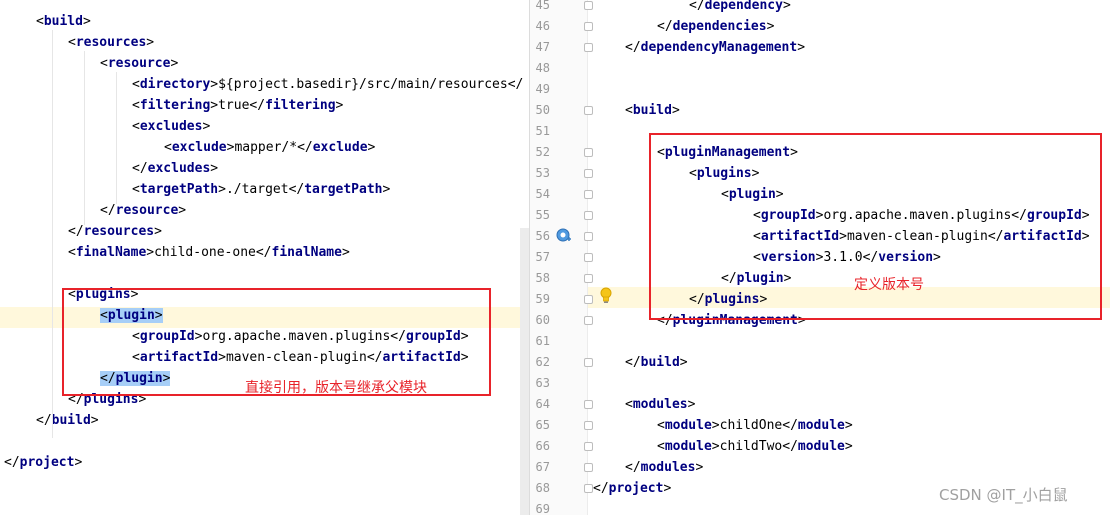 This screenshot has height=515, width=1110. I want to click on line-number: 55, so click(542, 215).